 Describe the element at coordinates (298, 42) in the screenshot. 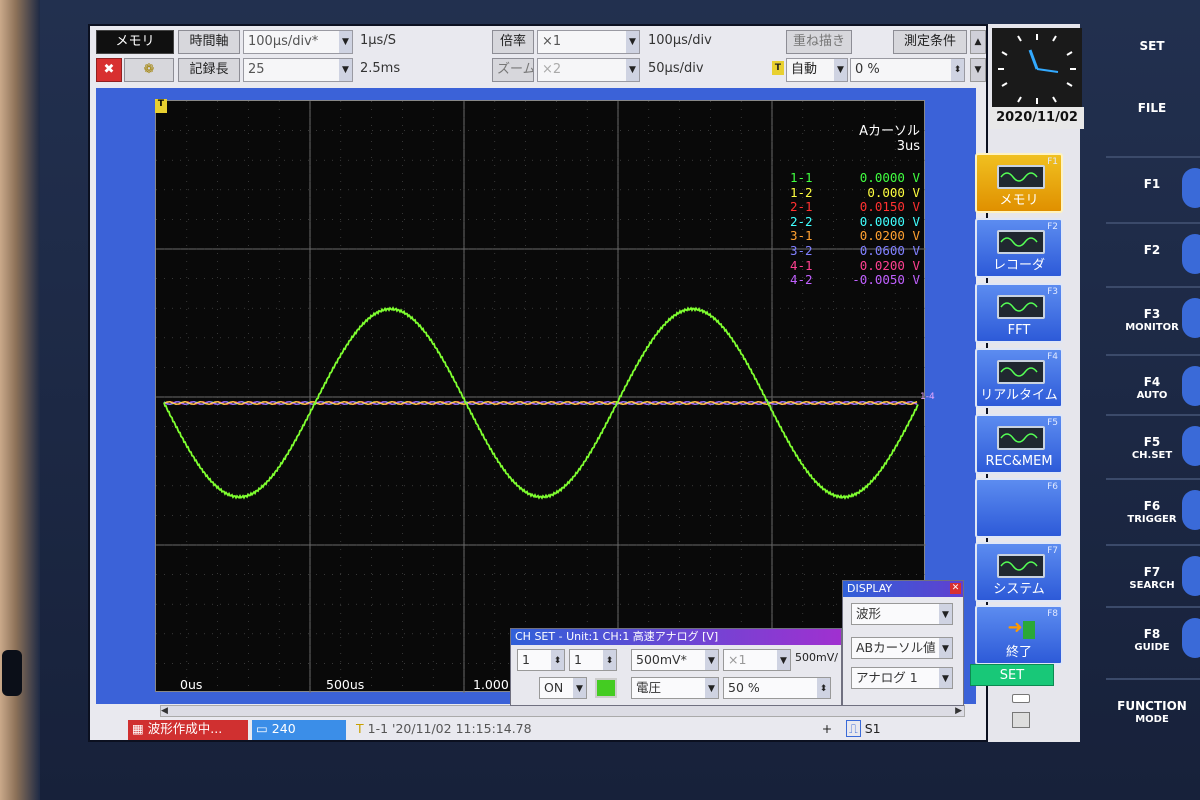

I see `time-axis-select: 100μs/div* ▼` at that location.